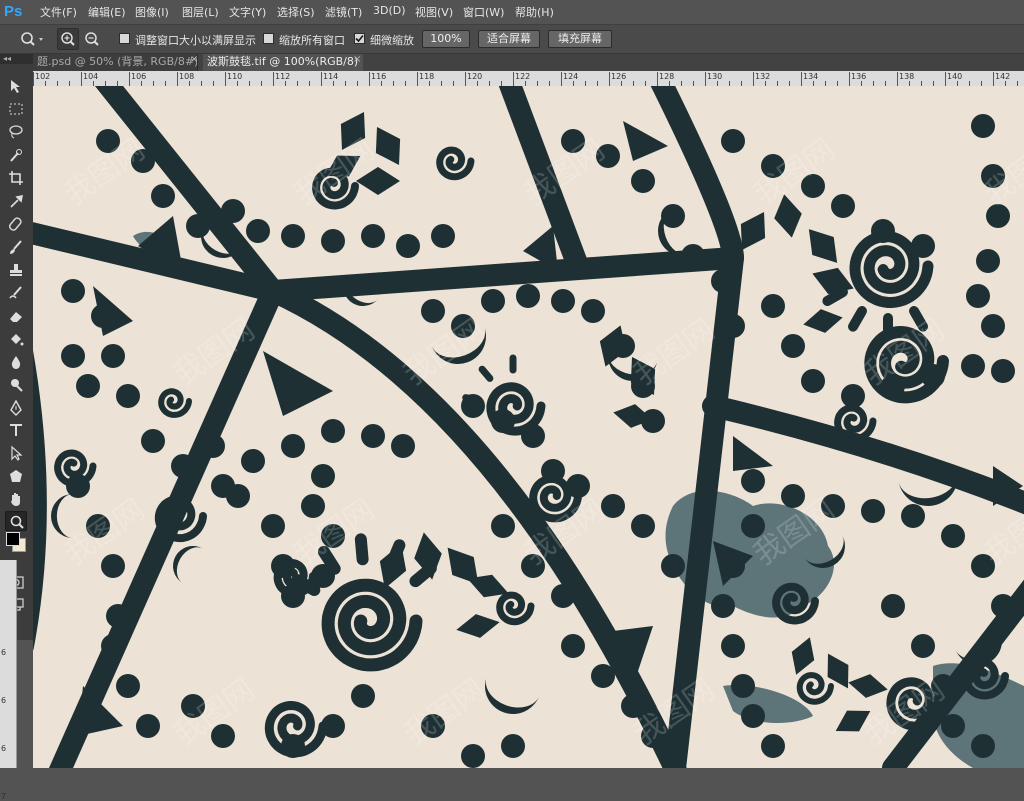  Describe the element at coordinates (16, 521) in the screenshot. I see `zoom-tool-button` at that location.